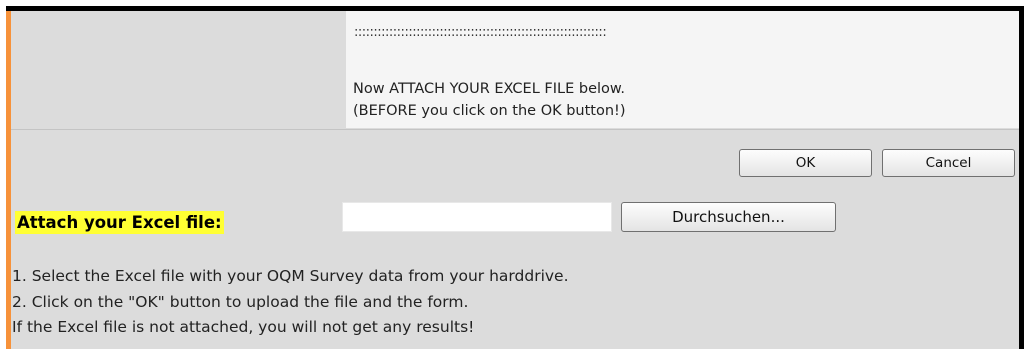 This screenshot has height=349, width=1030. I want to click on attach-file-label: Attach your Excel file:, so click(119, 222).